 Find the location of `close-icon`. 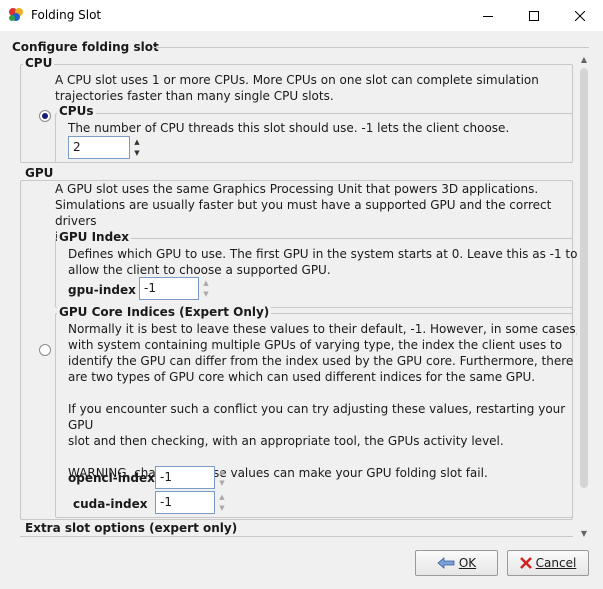

close-icon is located at coordinates (580, 15).